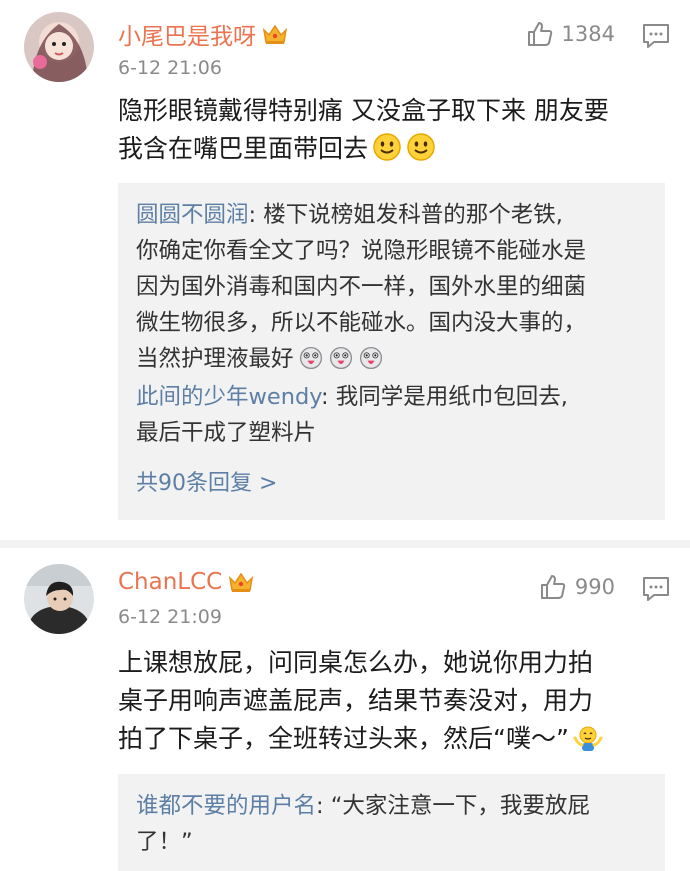 Image resolution: width=690 pixels, height=871 pixels. Describe the element at coordinates (228, 397) in the screenshot. I see `reply-username: 此间的少年wendy` at that location.